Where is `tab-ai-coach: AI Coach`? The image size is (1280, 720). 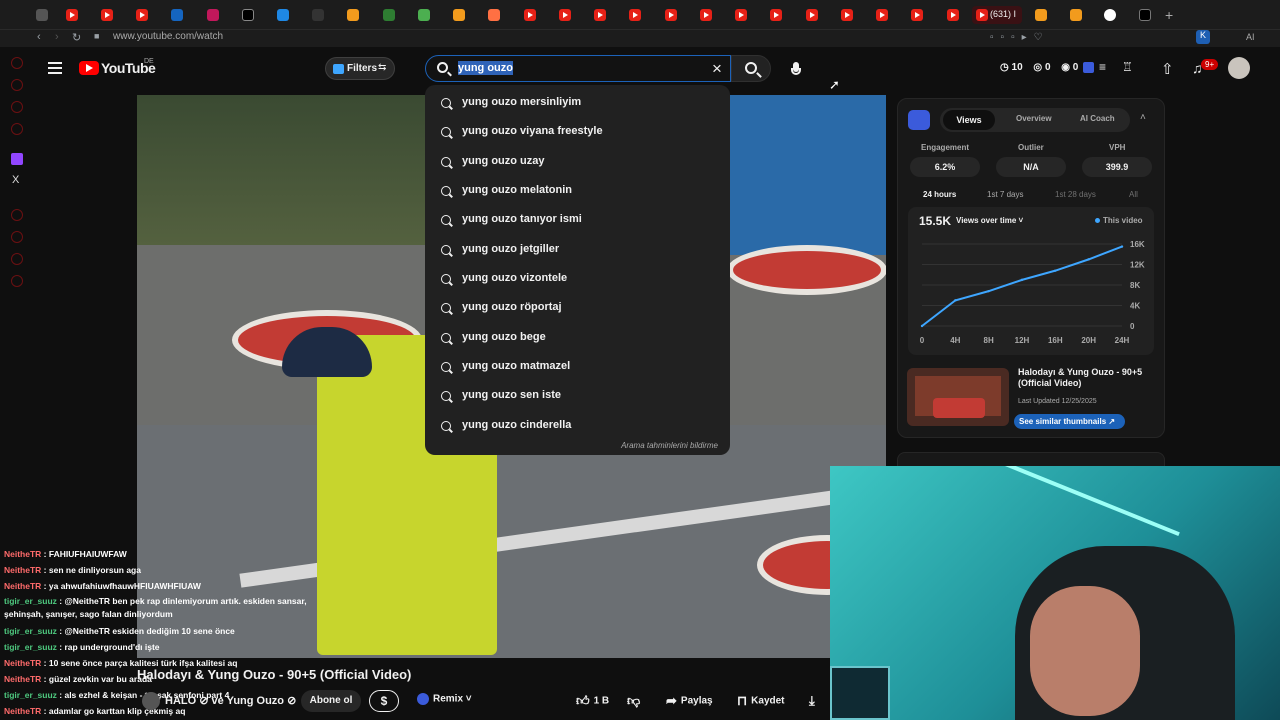 tab-ai-coach: AI Coach is located at coordinates (1097, 118).